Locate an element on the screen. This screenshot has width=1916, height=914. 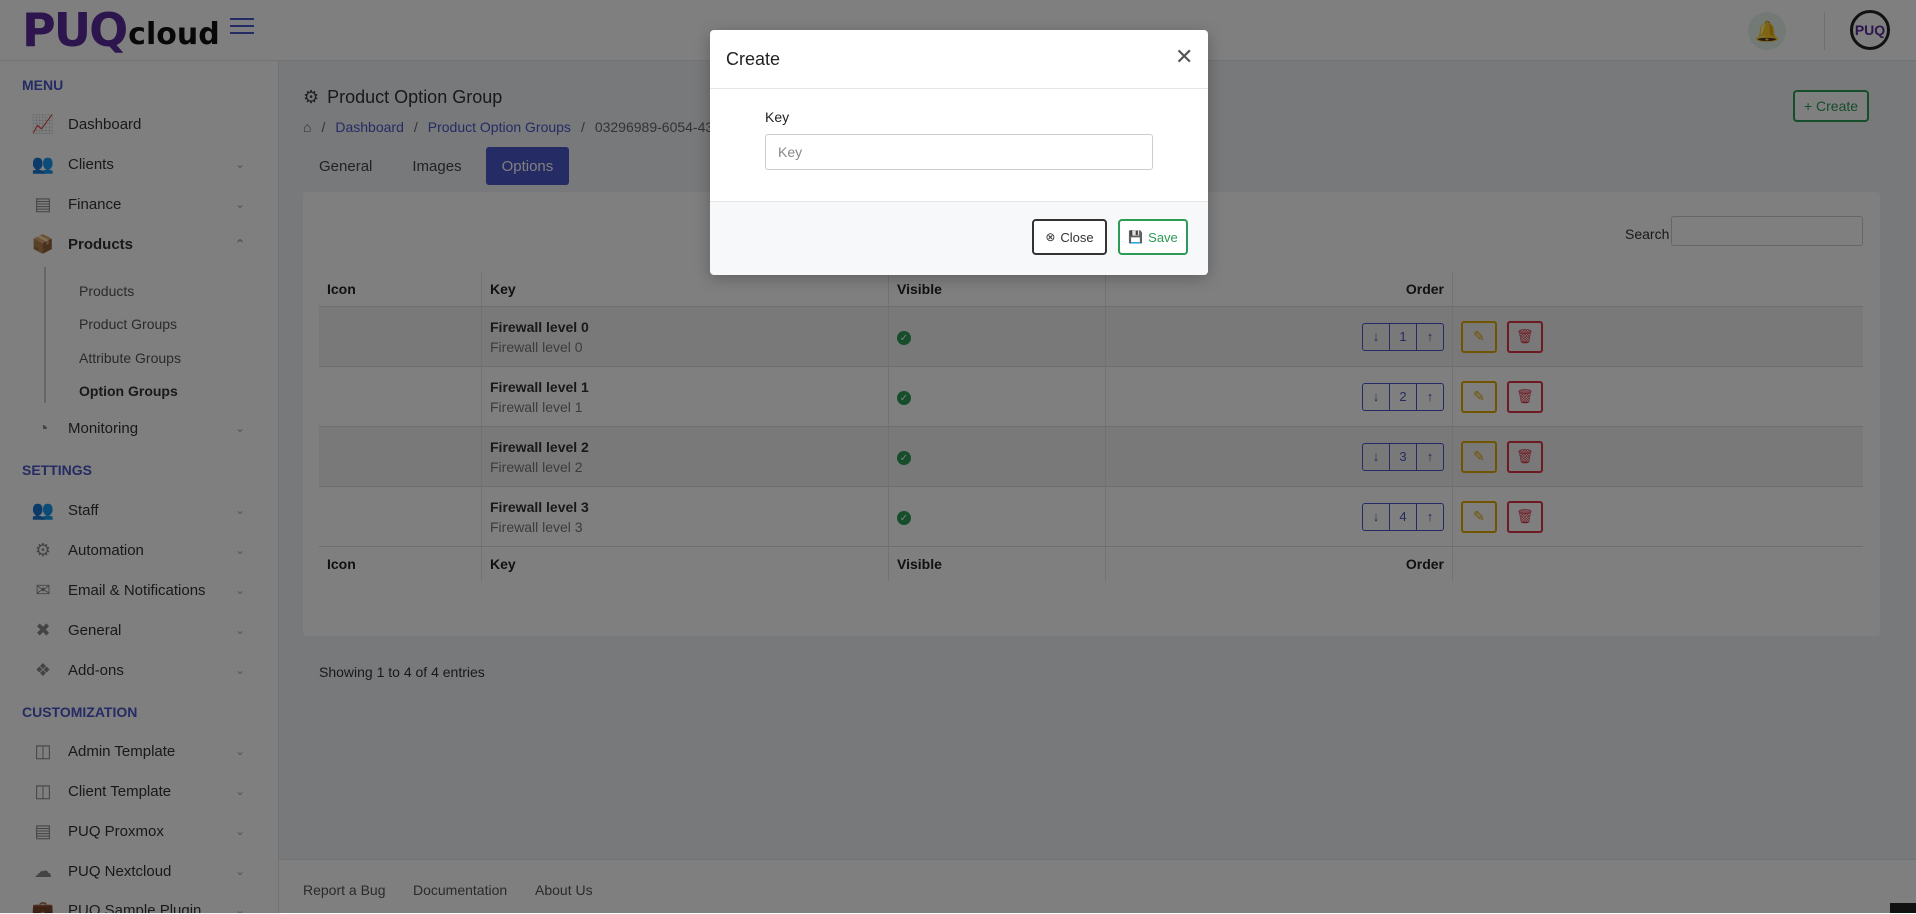
close-button-label: Close is located at coordinates (1077, 237).